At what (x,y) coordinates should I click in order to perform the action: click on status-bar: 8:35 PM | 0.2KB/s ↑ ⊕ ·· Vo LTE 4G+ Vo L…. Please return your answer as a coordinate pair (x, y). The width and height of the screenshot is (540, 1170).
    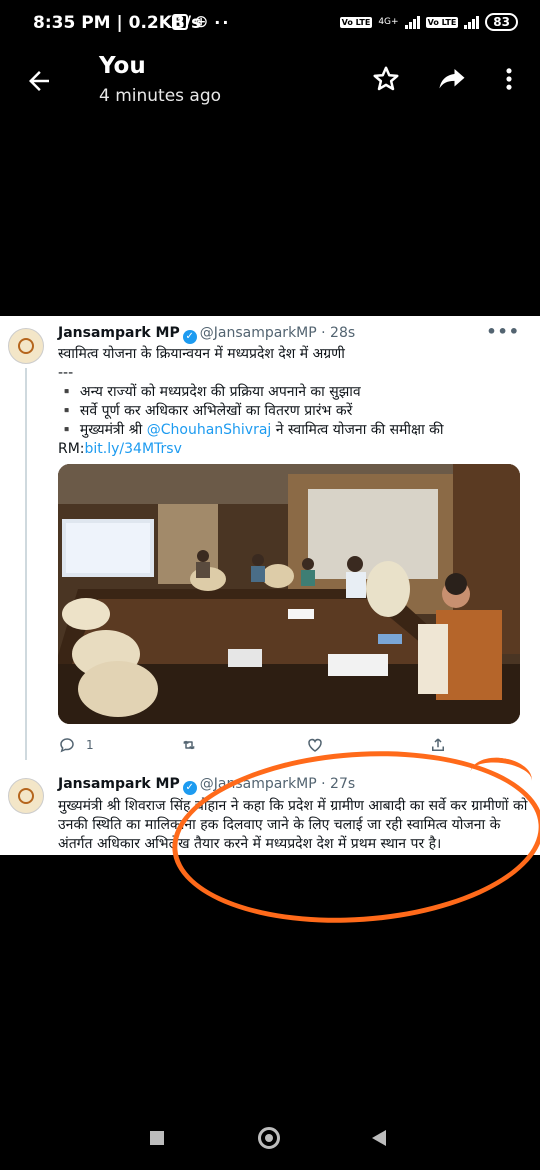
    Looking at the image, I should click on (270, 24).